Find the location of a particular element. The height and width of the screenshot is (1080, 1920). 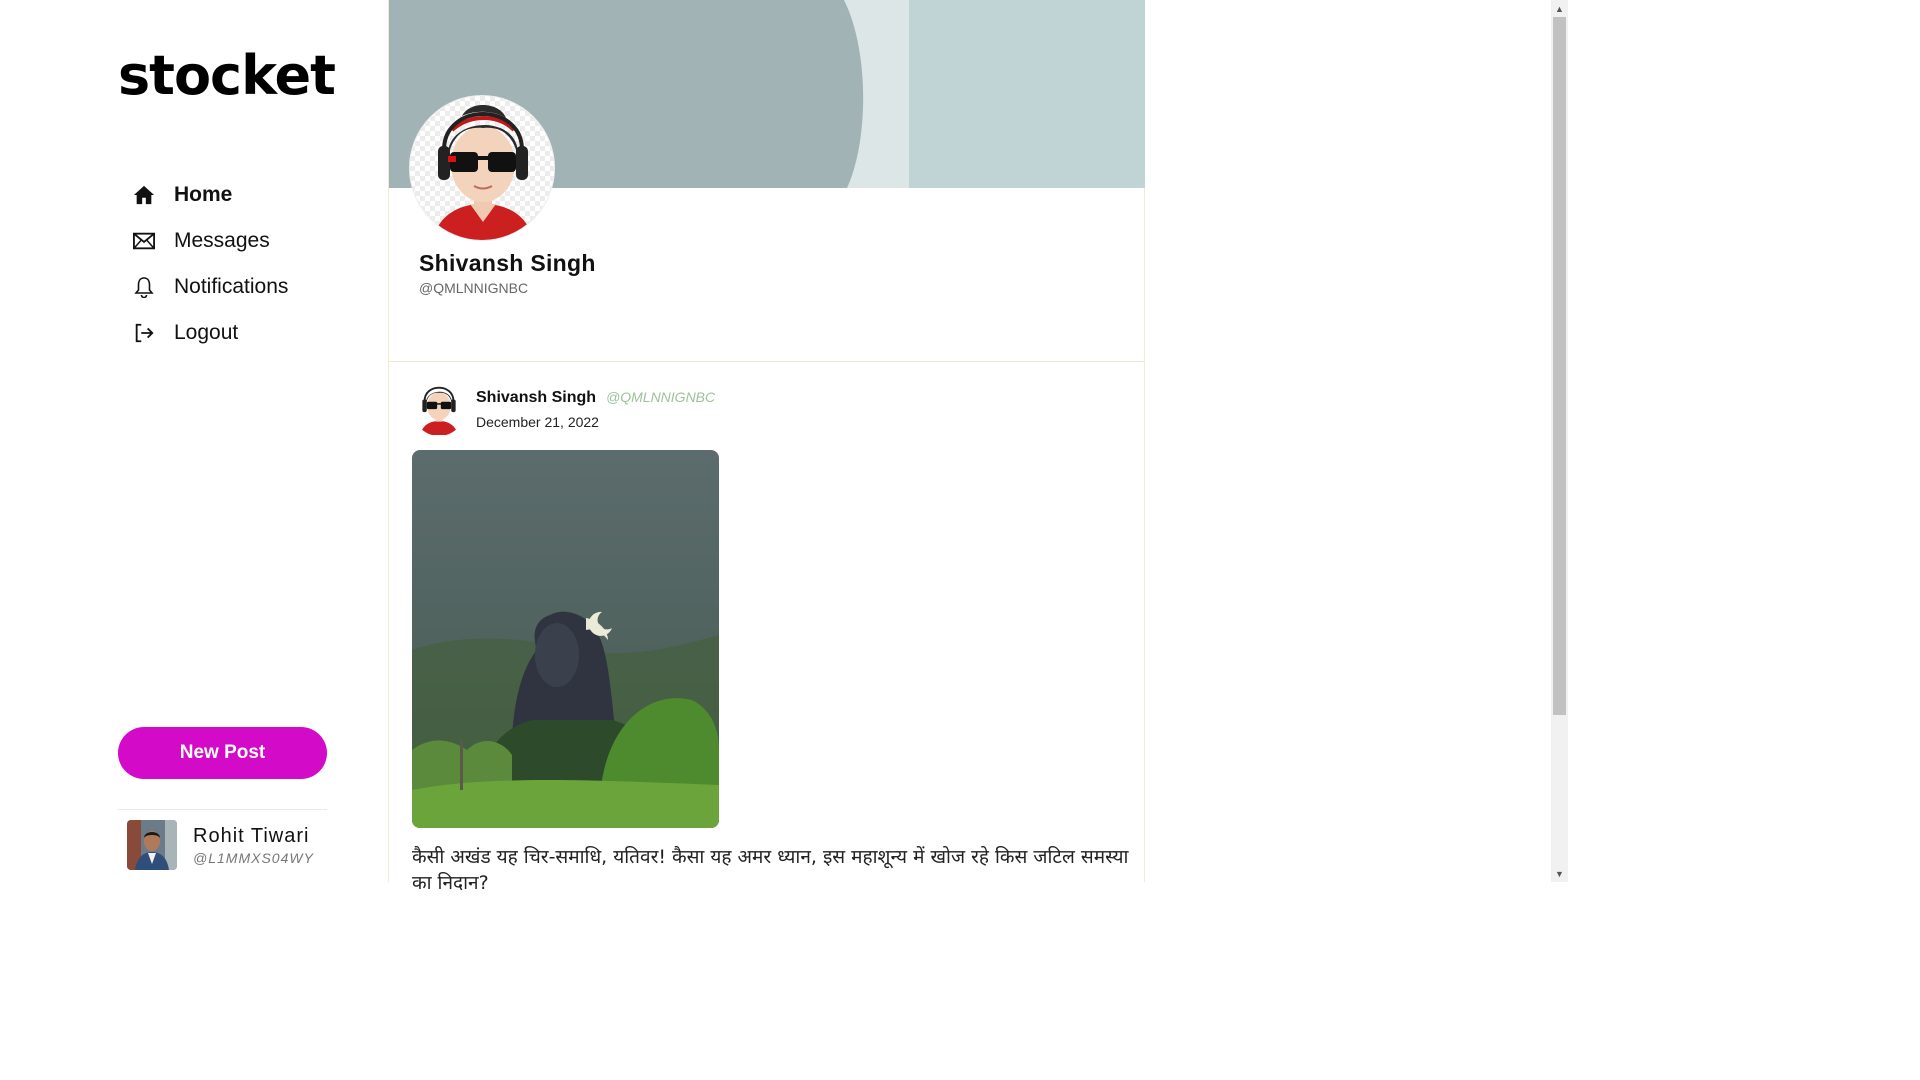

nav-item-label: Messages is located at coordinates (222, 240).